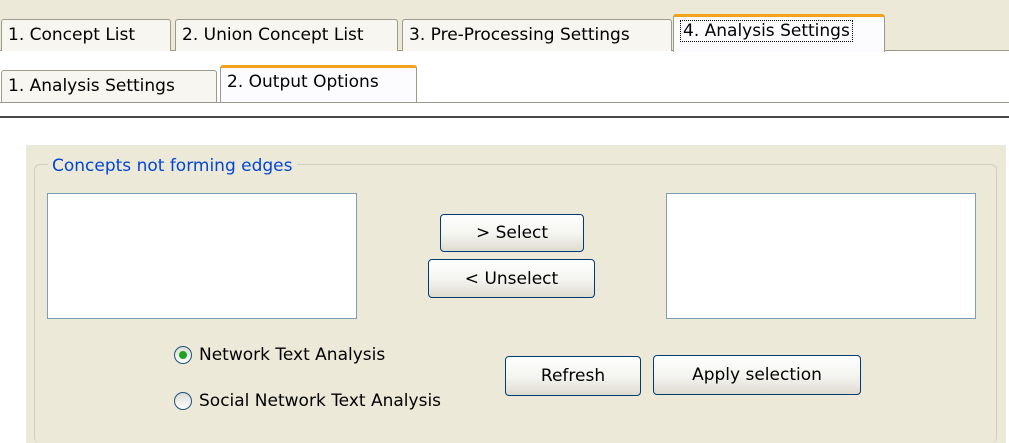 The image size is (1009, 443). Describe the element at coordinates (512, 233) in the screenshot. I see `select-button: > Select` at that location.